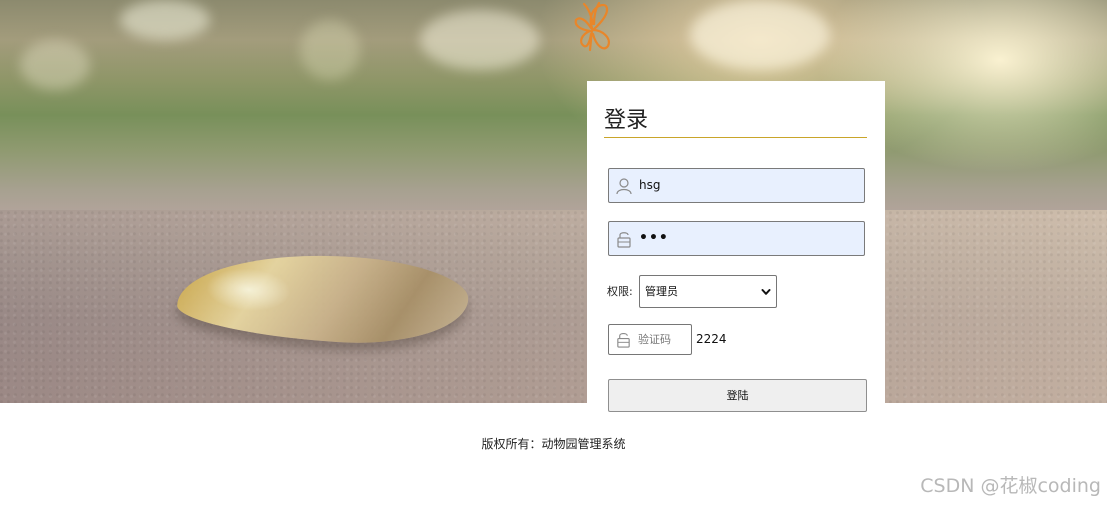  Describe the element at coordinates (708, 291) in the screenshot. I see `permission-select: 管理员` at that location.